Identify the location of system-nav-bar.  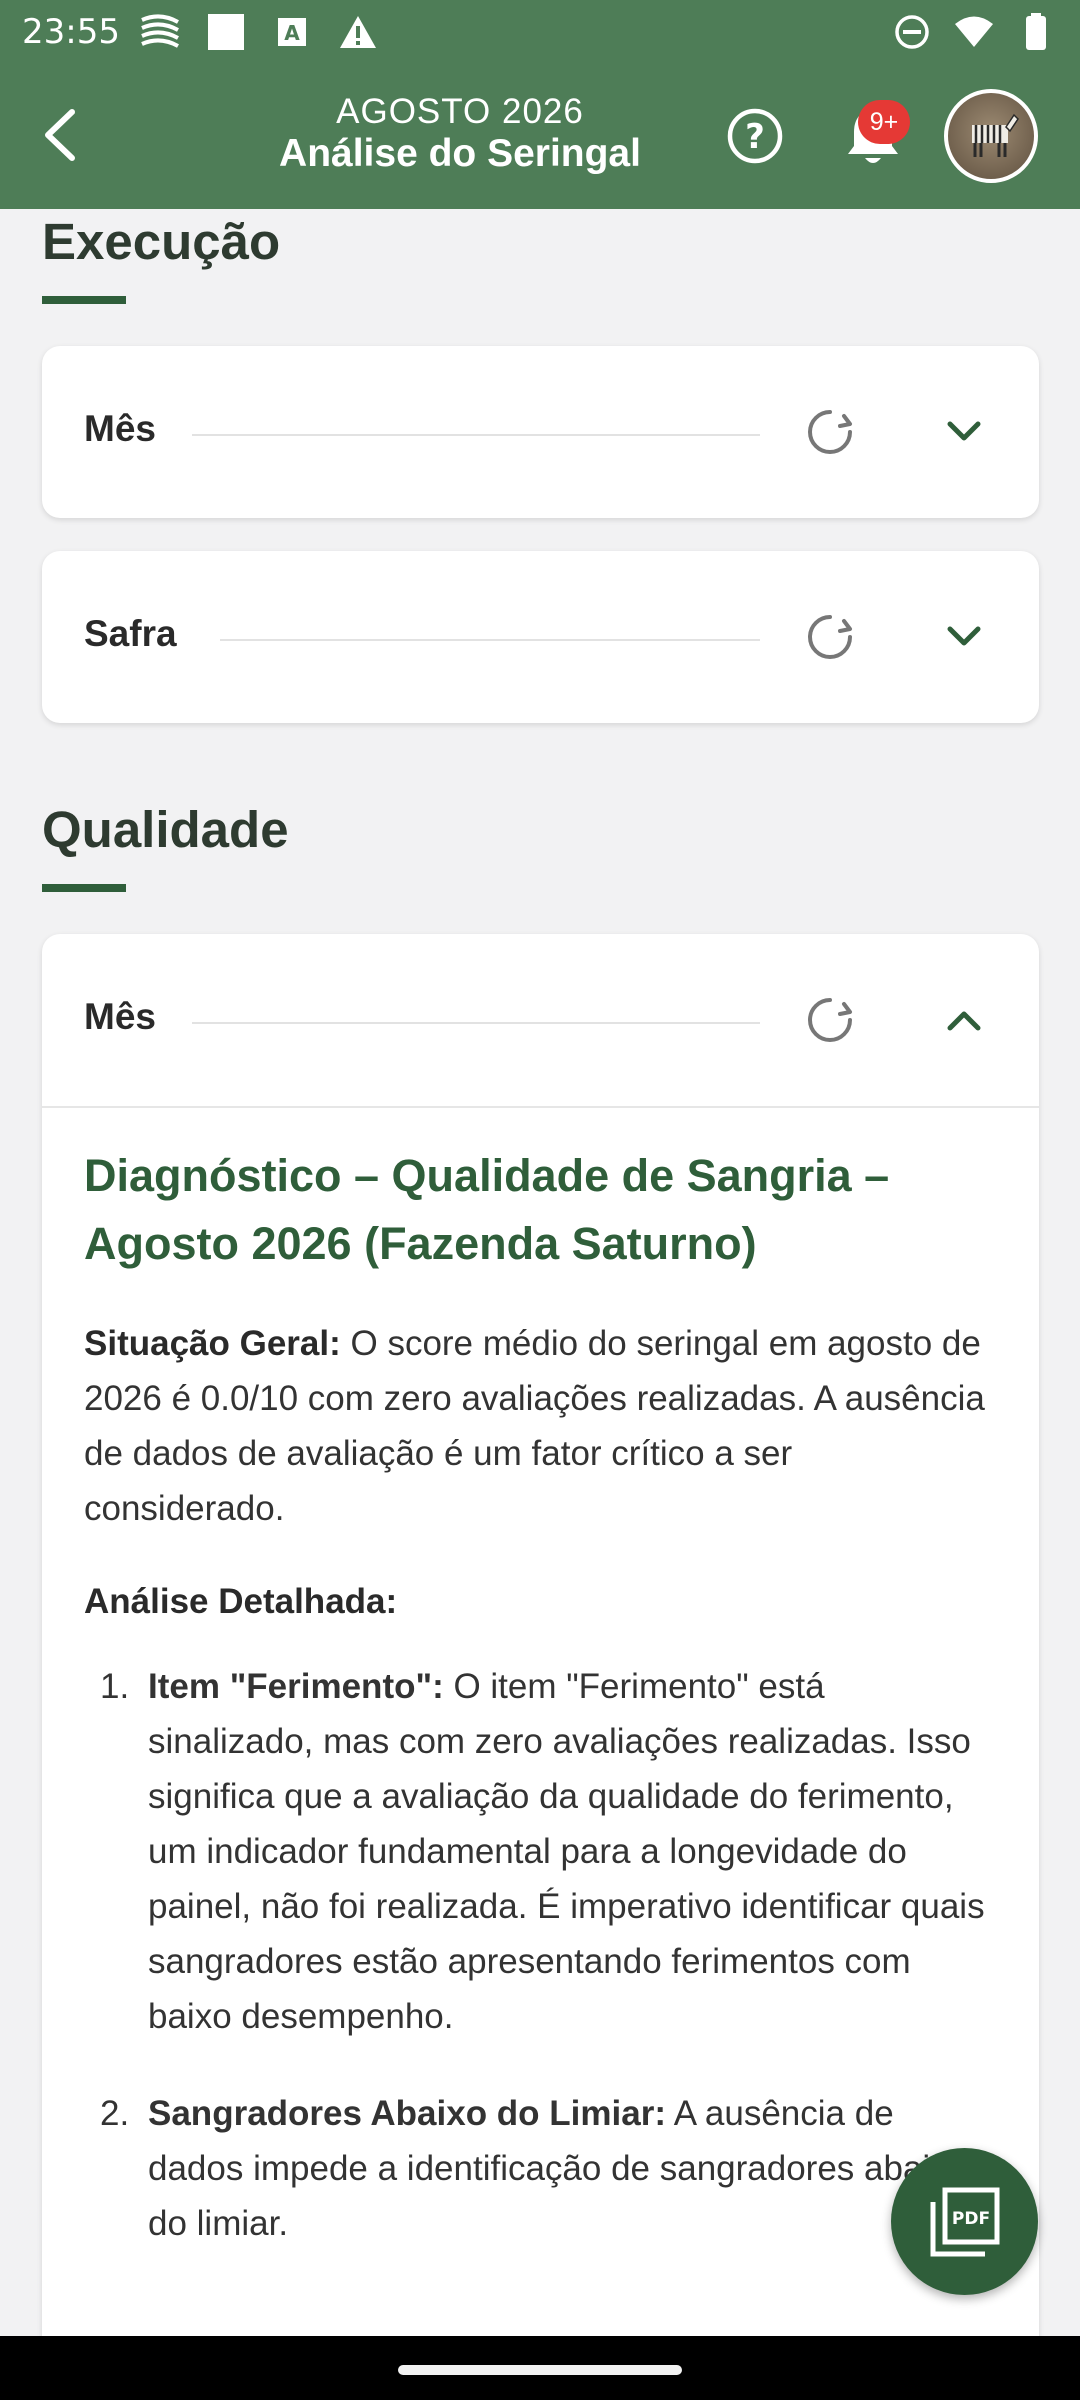
(540, 2368).